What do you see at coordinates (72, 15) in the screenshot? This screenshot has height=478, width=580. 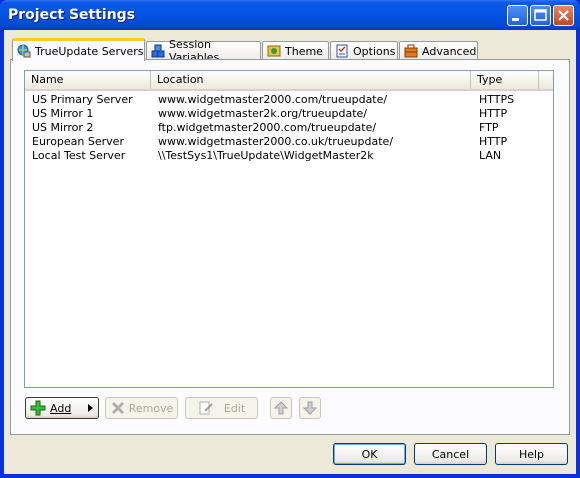 I see `window-title: Project Settings` at bounding box center [72, 15].